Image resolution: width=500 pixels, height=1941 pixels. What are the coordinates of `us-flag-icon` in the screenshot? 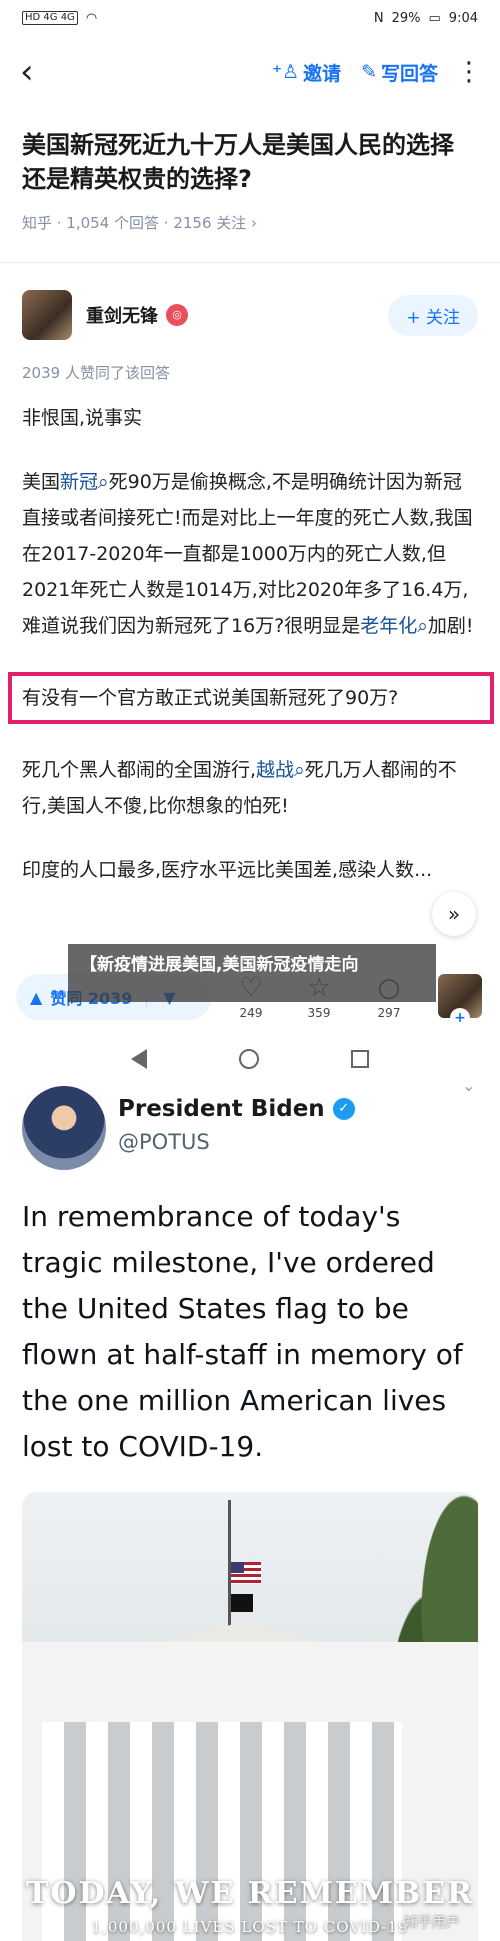 It's located at (246, 1573).